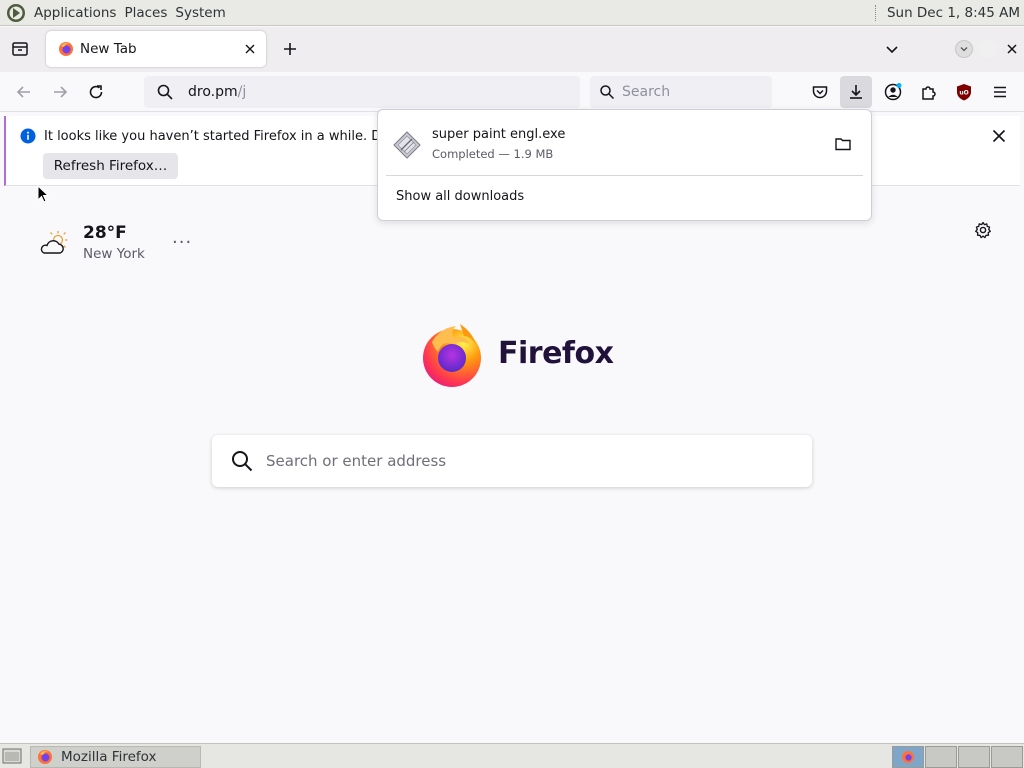 This screenshot has height=768, width=1024. Describe the element at coordinates (512, 755) in the screenshot. I see `bottom-panel: Mozilla Firefox` at that location.